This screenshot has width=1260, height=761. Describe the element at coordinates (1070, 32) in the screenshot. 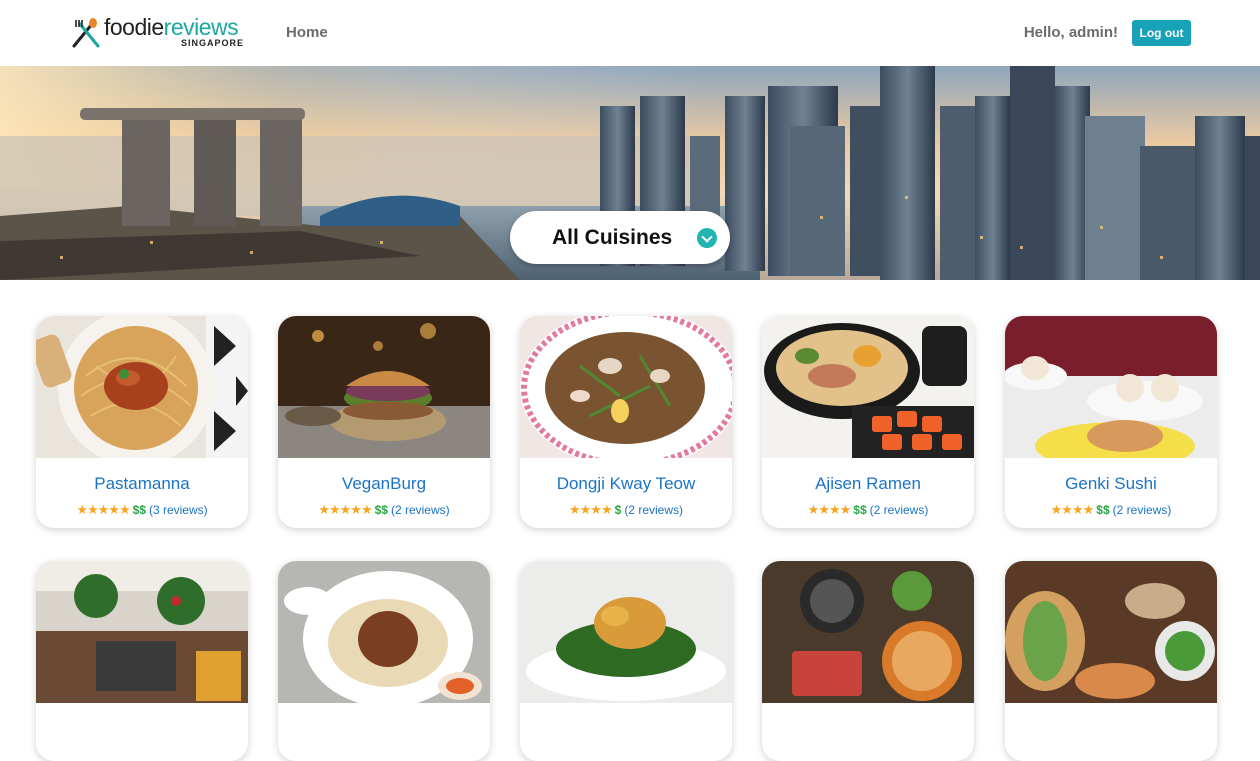

I see `user-greeting: Hello, admin!` at that location.